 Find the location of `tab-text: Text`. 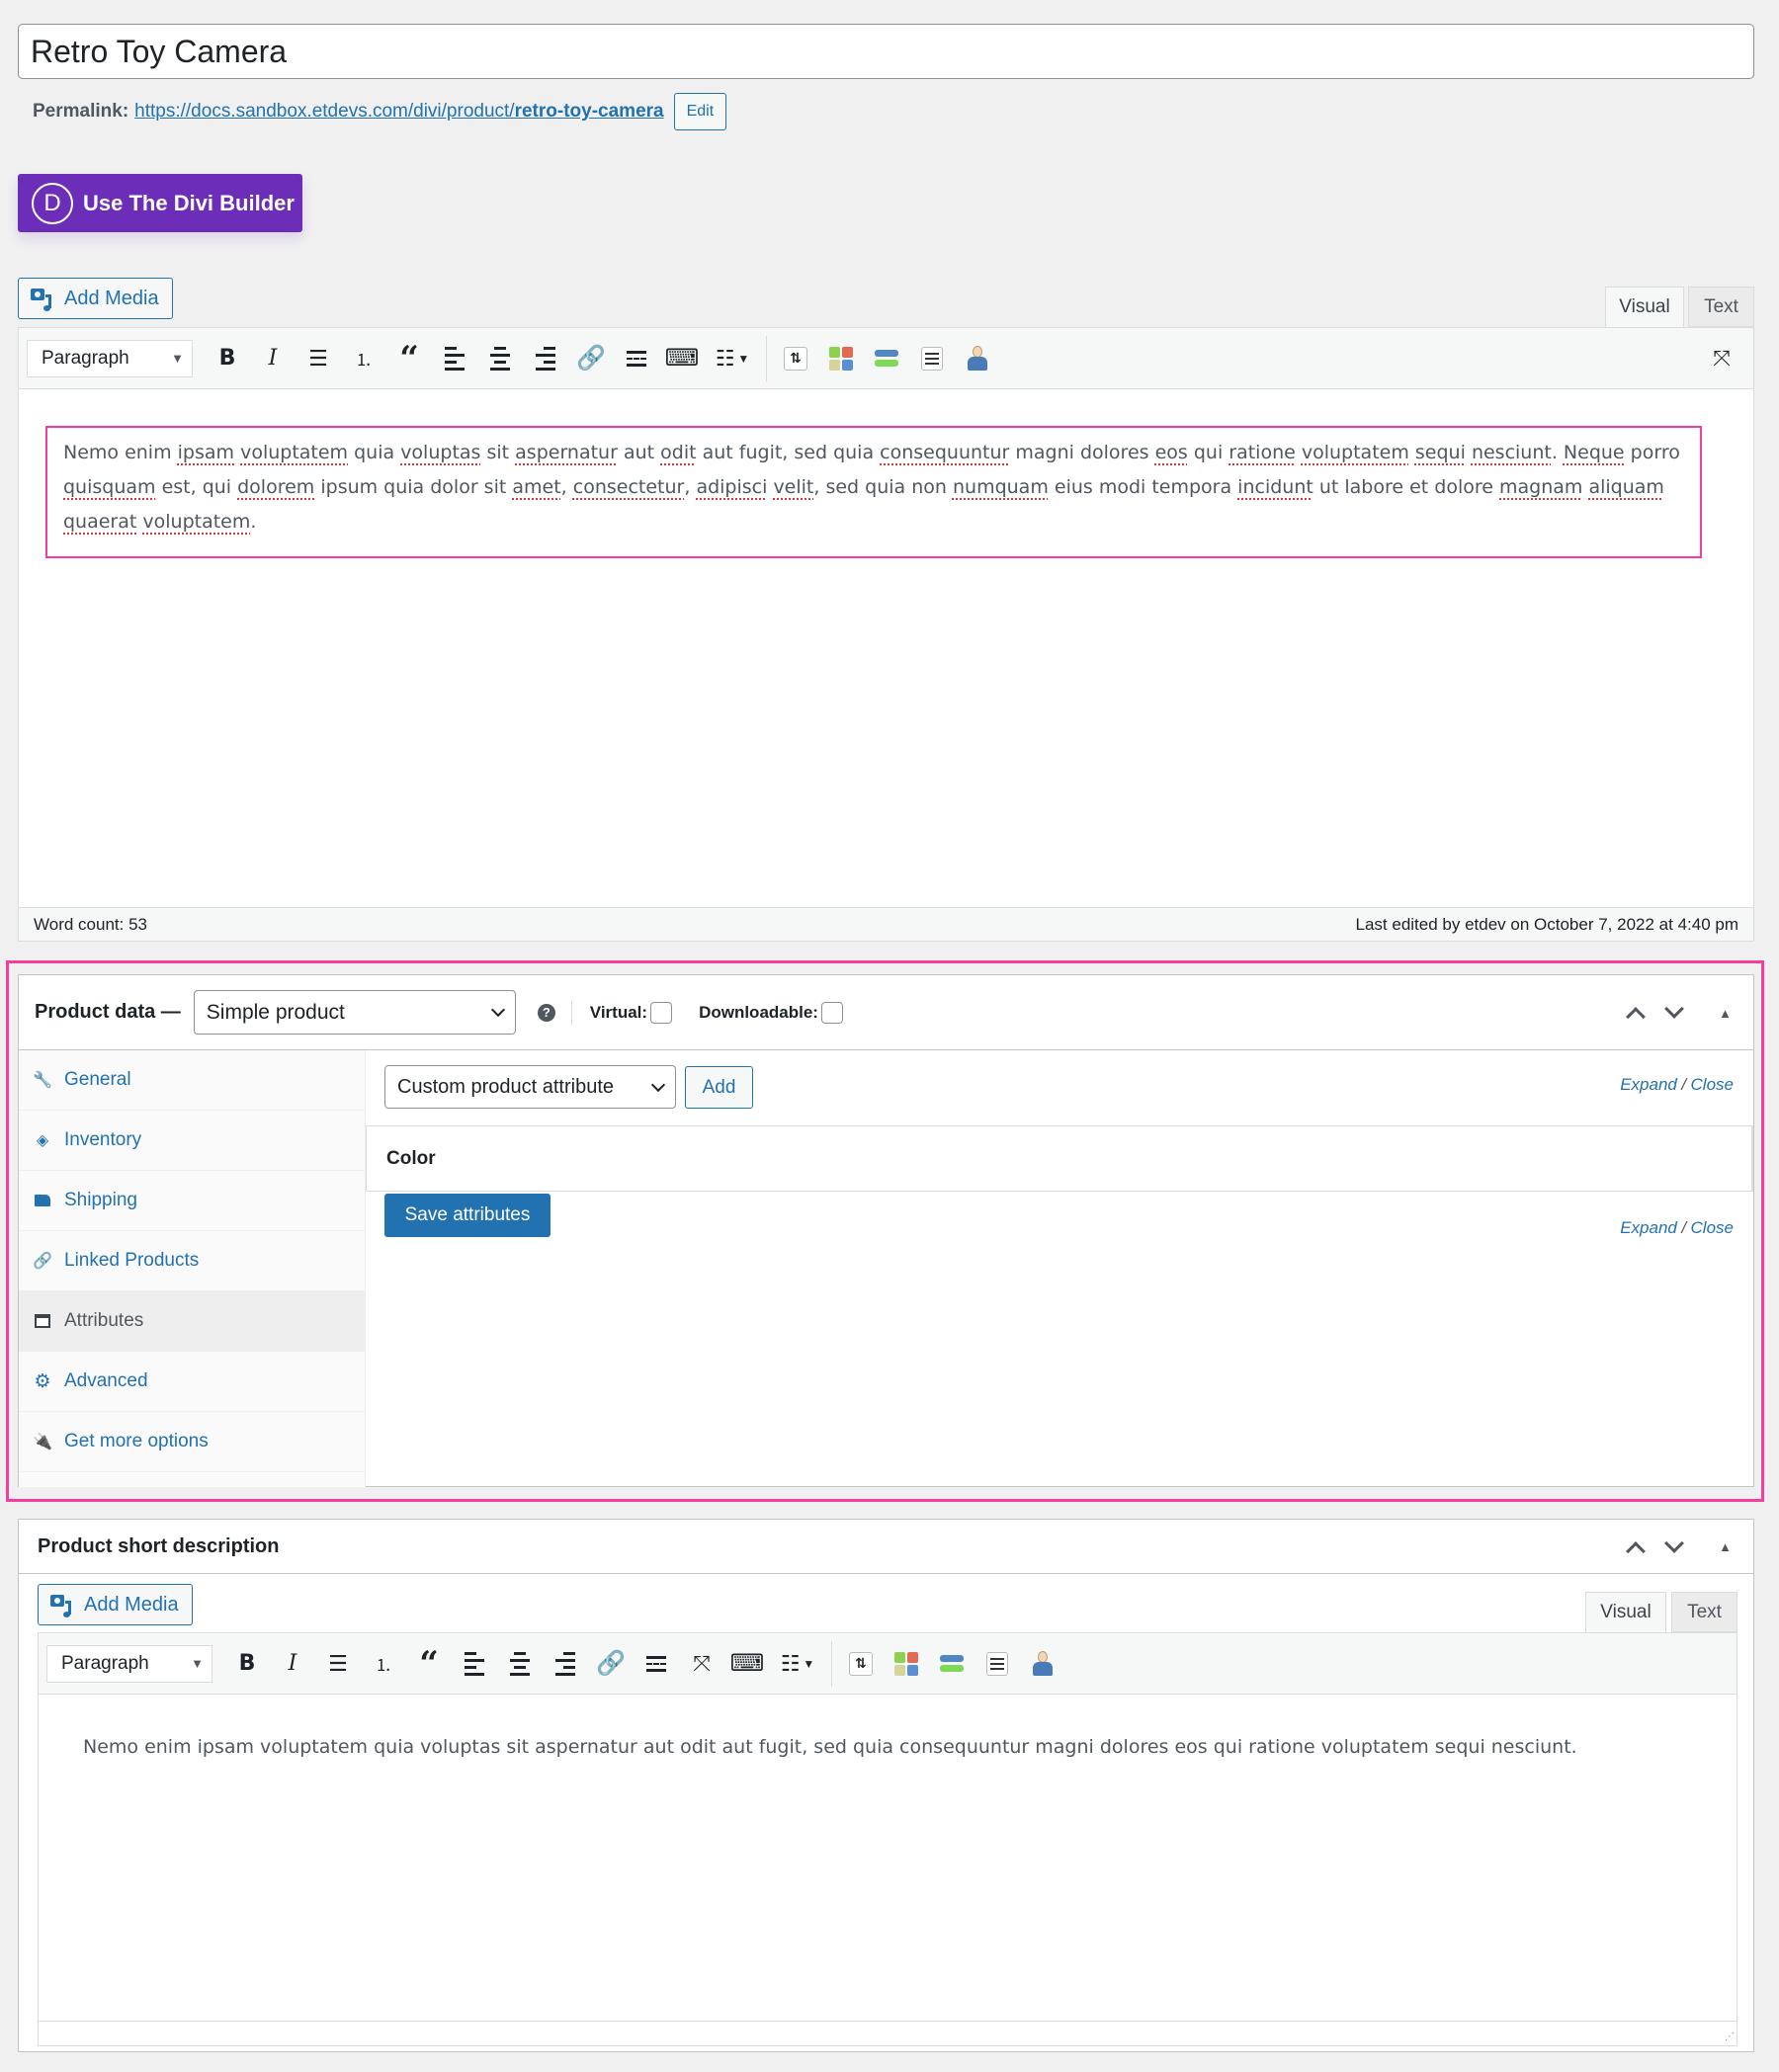

tab-text: Text is located at coordinates (1721, 307).